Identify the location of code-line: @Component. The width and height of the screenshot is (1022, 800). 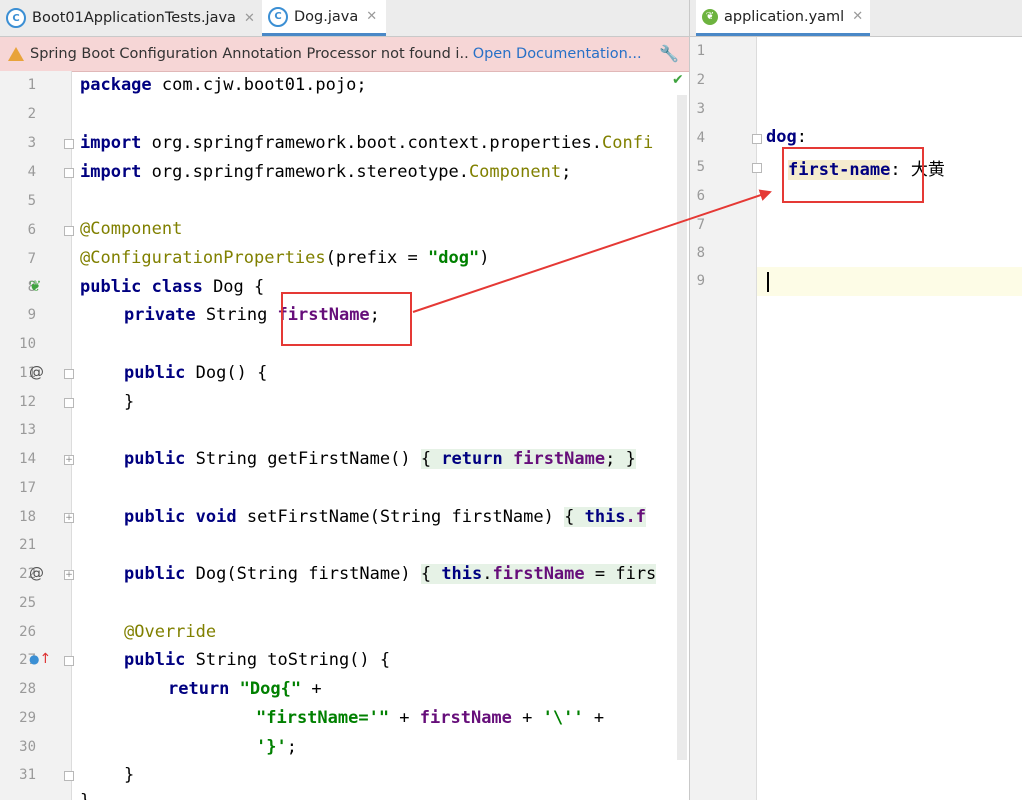
(131, 229).